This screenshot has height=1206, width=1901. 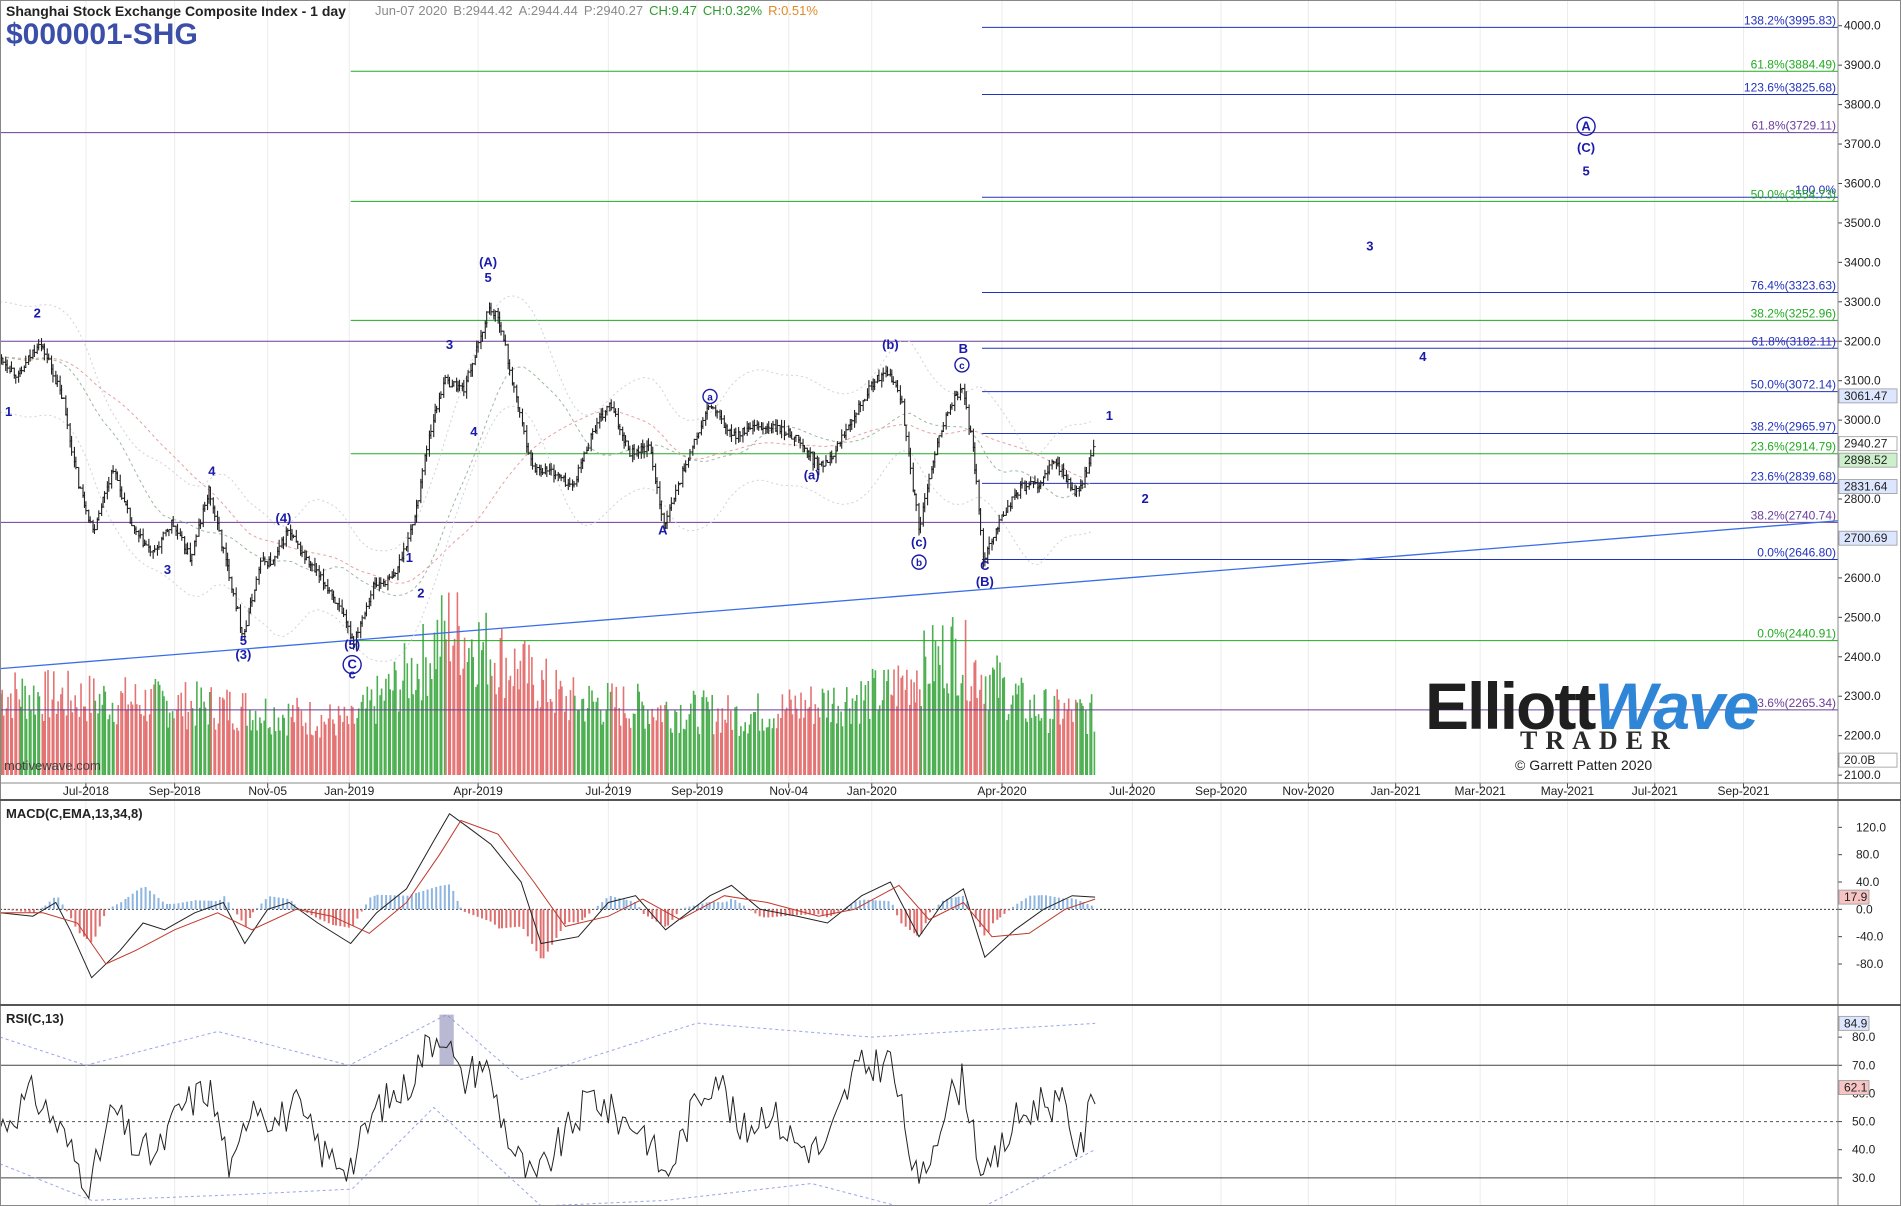 What do you see at coordinates (1866, 444) in the screenshot?
I see `price-badge-label: 2940.27` at bounding box center [1866, 444].